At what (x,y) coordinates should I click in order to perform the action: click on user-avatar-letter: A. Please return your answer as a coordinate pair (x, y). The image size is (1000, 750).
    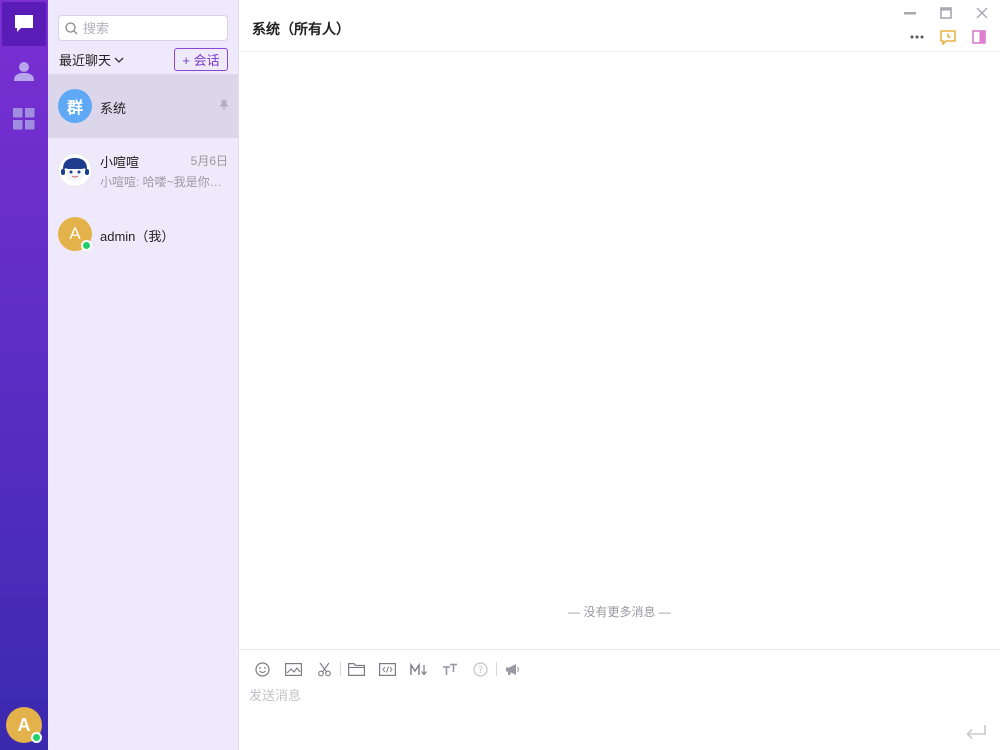
    Looking at the image, I should click on (24, 724).